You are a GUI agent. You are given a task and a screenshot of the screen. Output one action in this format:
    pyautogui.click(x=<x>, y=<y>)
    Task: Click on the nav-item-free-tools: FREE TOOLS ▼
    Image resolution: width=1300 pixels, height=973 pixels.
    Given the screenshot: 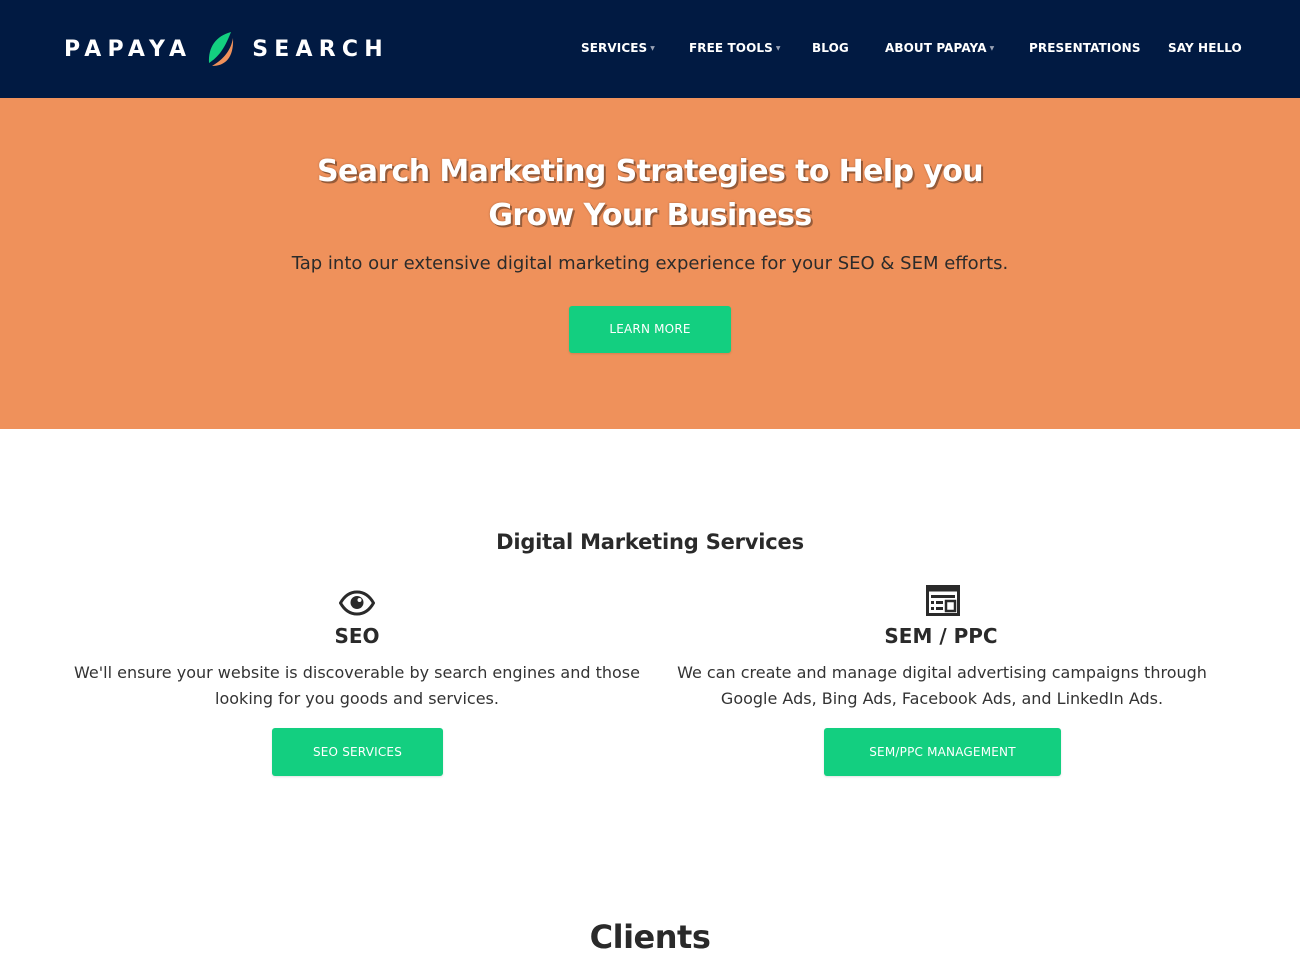 What is the action you would take?
    pyautogui.click(x=735, y=50)
    